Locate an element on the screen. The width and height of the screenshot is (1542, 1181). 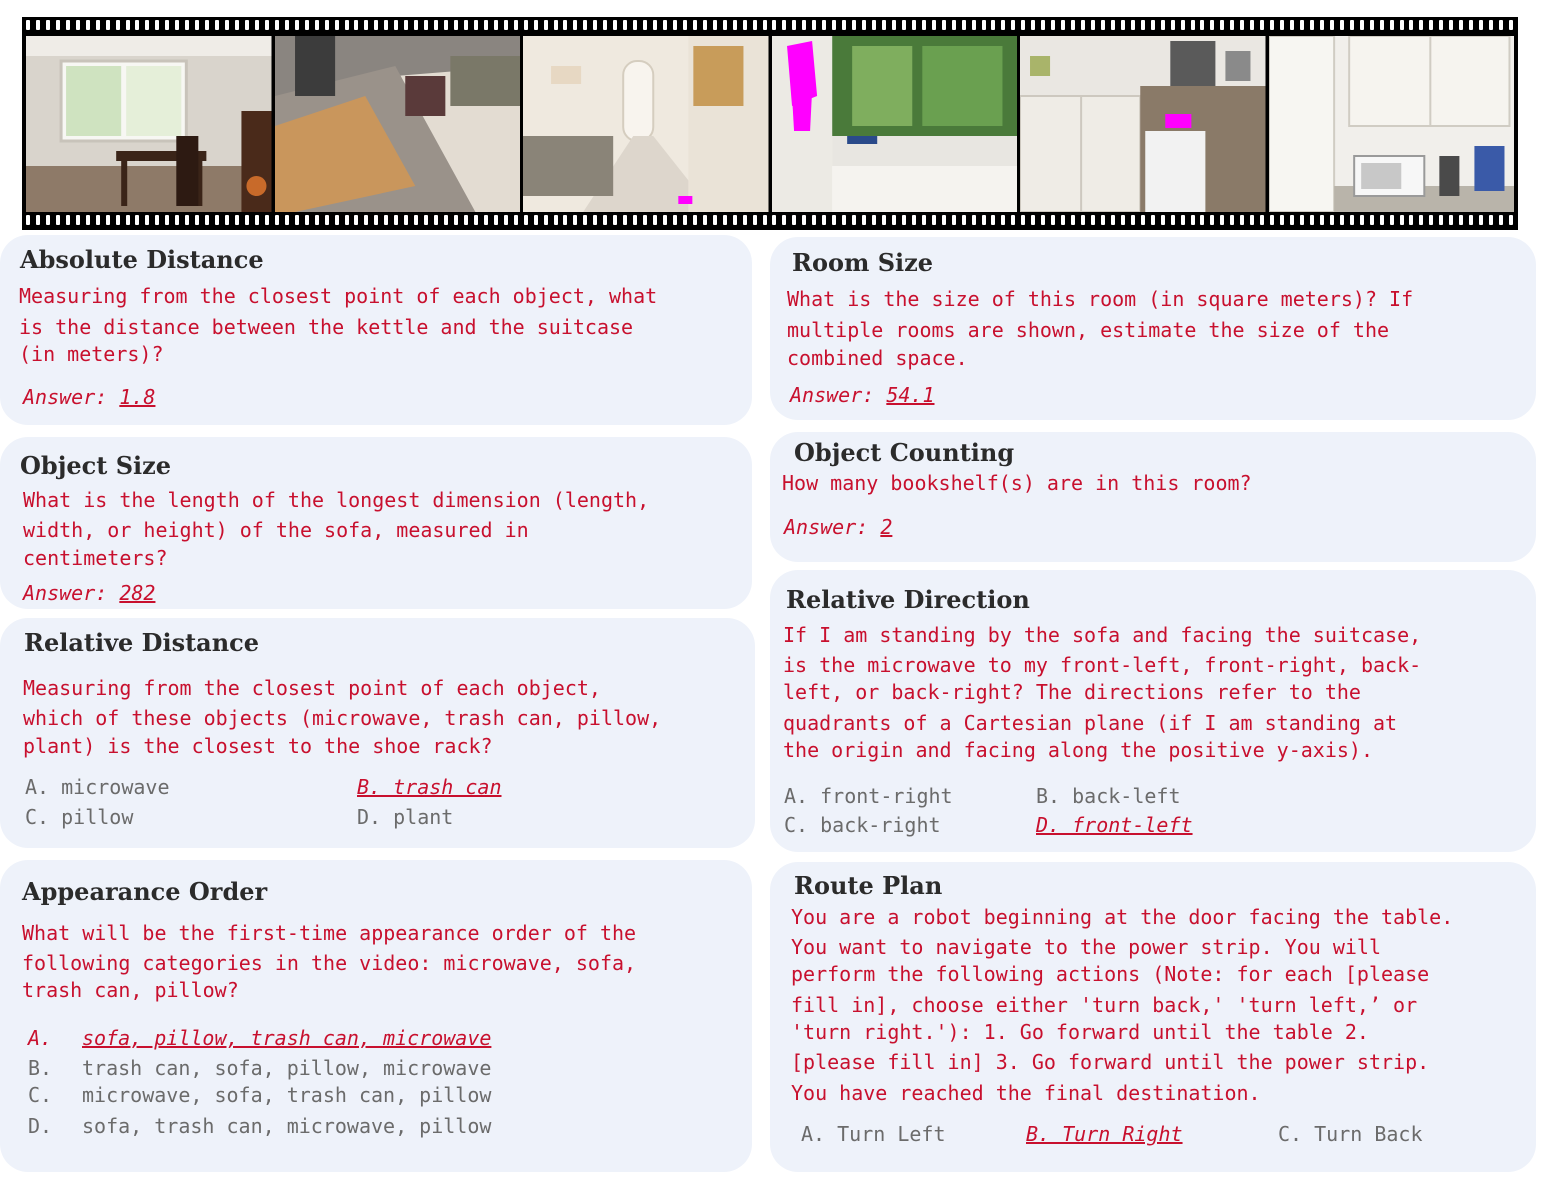
option-a: A. Turn Left is located at coordinates (873, 1134).